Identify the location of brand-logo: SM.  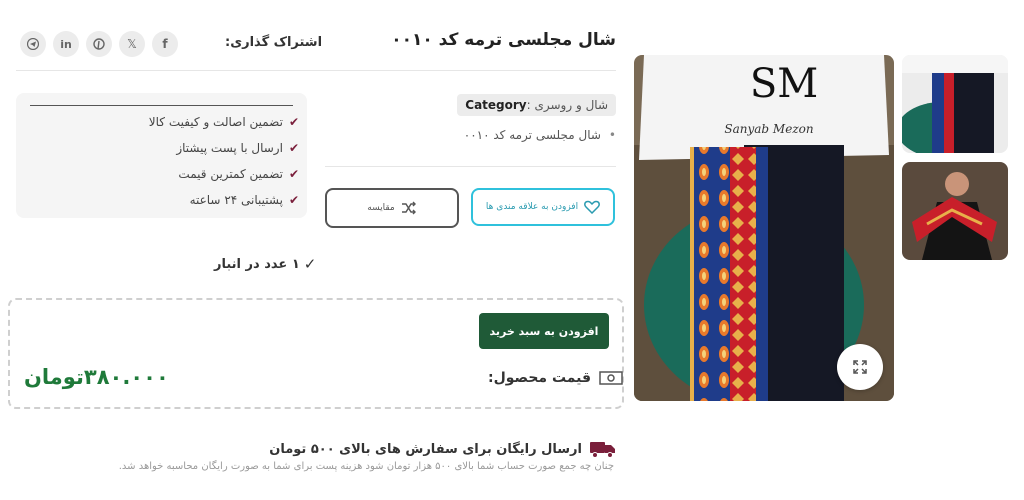
(784, 84).